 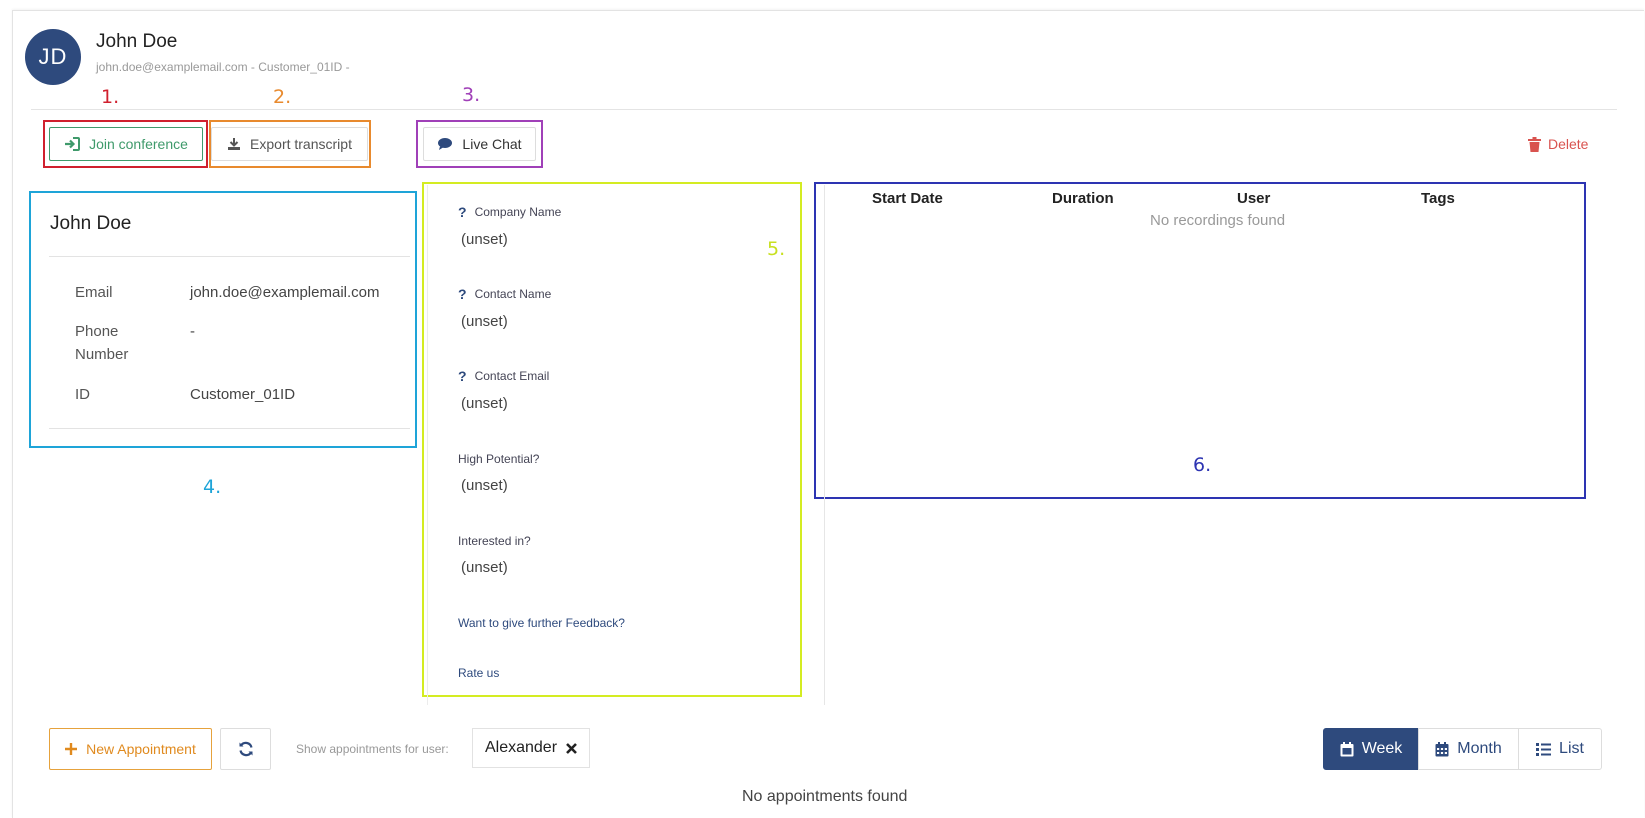 I want to click on show-appointments-label: Show appointments for user:, so click(x=372, y=749).